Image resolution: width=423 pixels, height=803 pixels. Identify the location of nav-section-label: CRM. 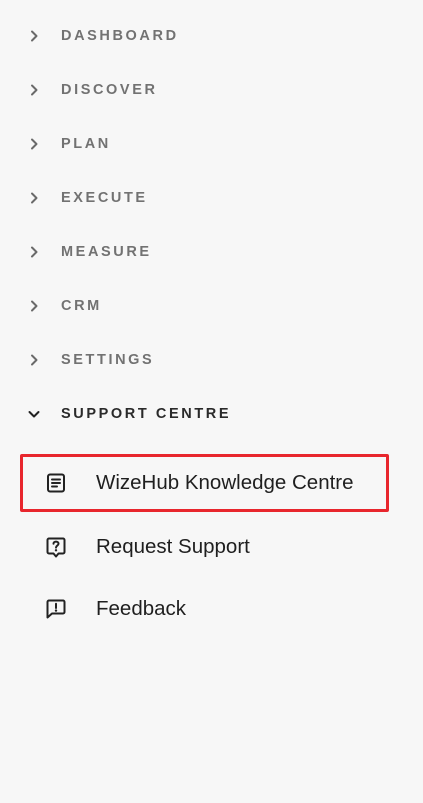
(81, 306).